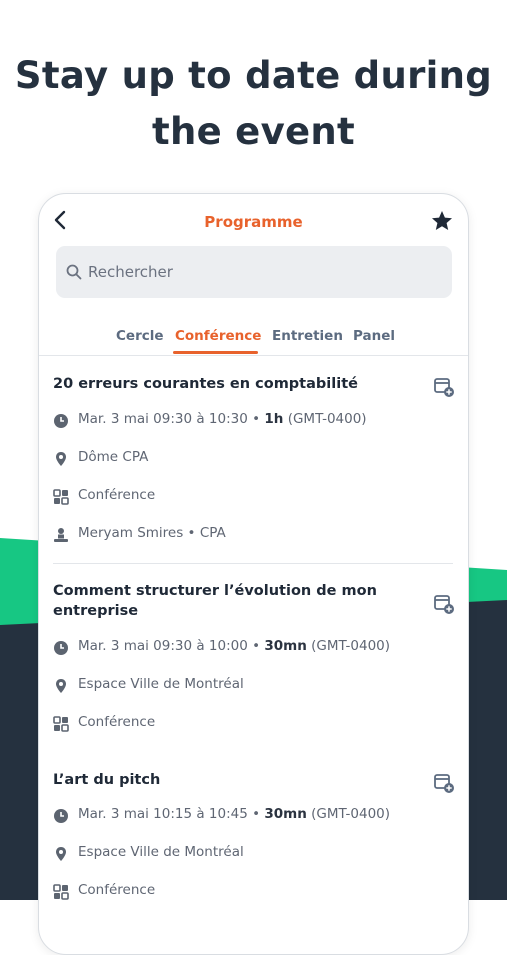  I want to click on tab-bar: Cercle Conférence Entretien Panel, so click(253, 336).